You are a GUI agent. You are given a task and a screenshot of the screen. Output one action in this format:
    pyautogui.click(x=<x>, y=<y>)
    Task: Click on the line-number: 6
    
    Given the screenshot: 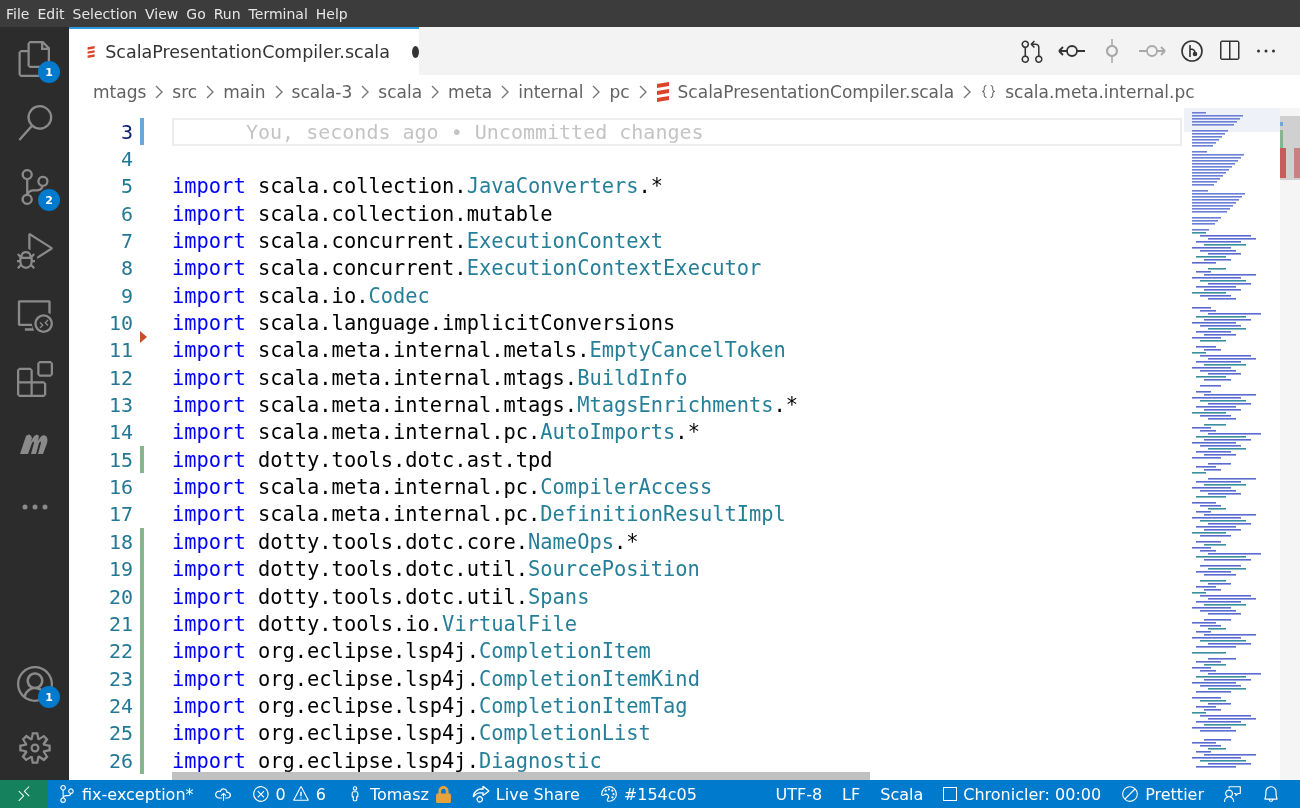 What is the action you would take?
    pyautogui.click(x=126, y=213)
    